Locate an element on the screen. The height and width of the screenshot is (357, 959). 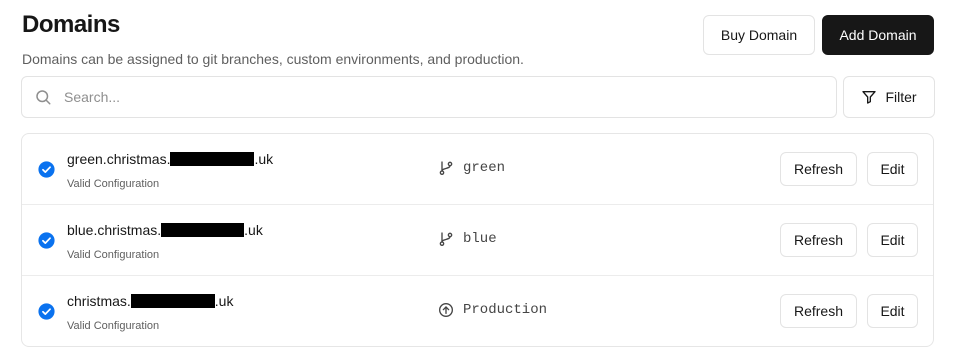
domain-prefix: blue.christmas. is located at coordinates (114, 230).